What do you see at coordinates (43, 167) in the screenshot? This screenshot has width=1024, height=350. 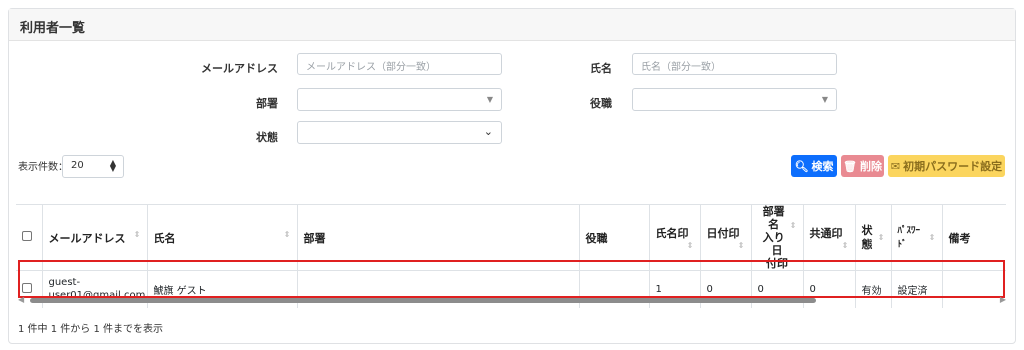 I see `display-count-label: 表示件数：` at bounding box center [43, 167].